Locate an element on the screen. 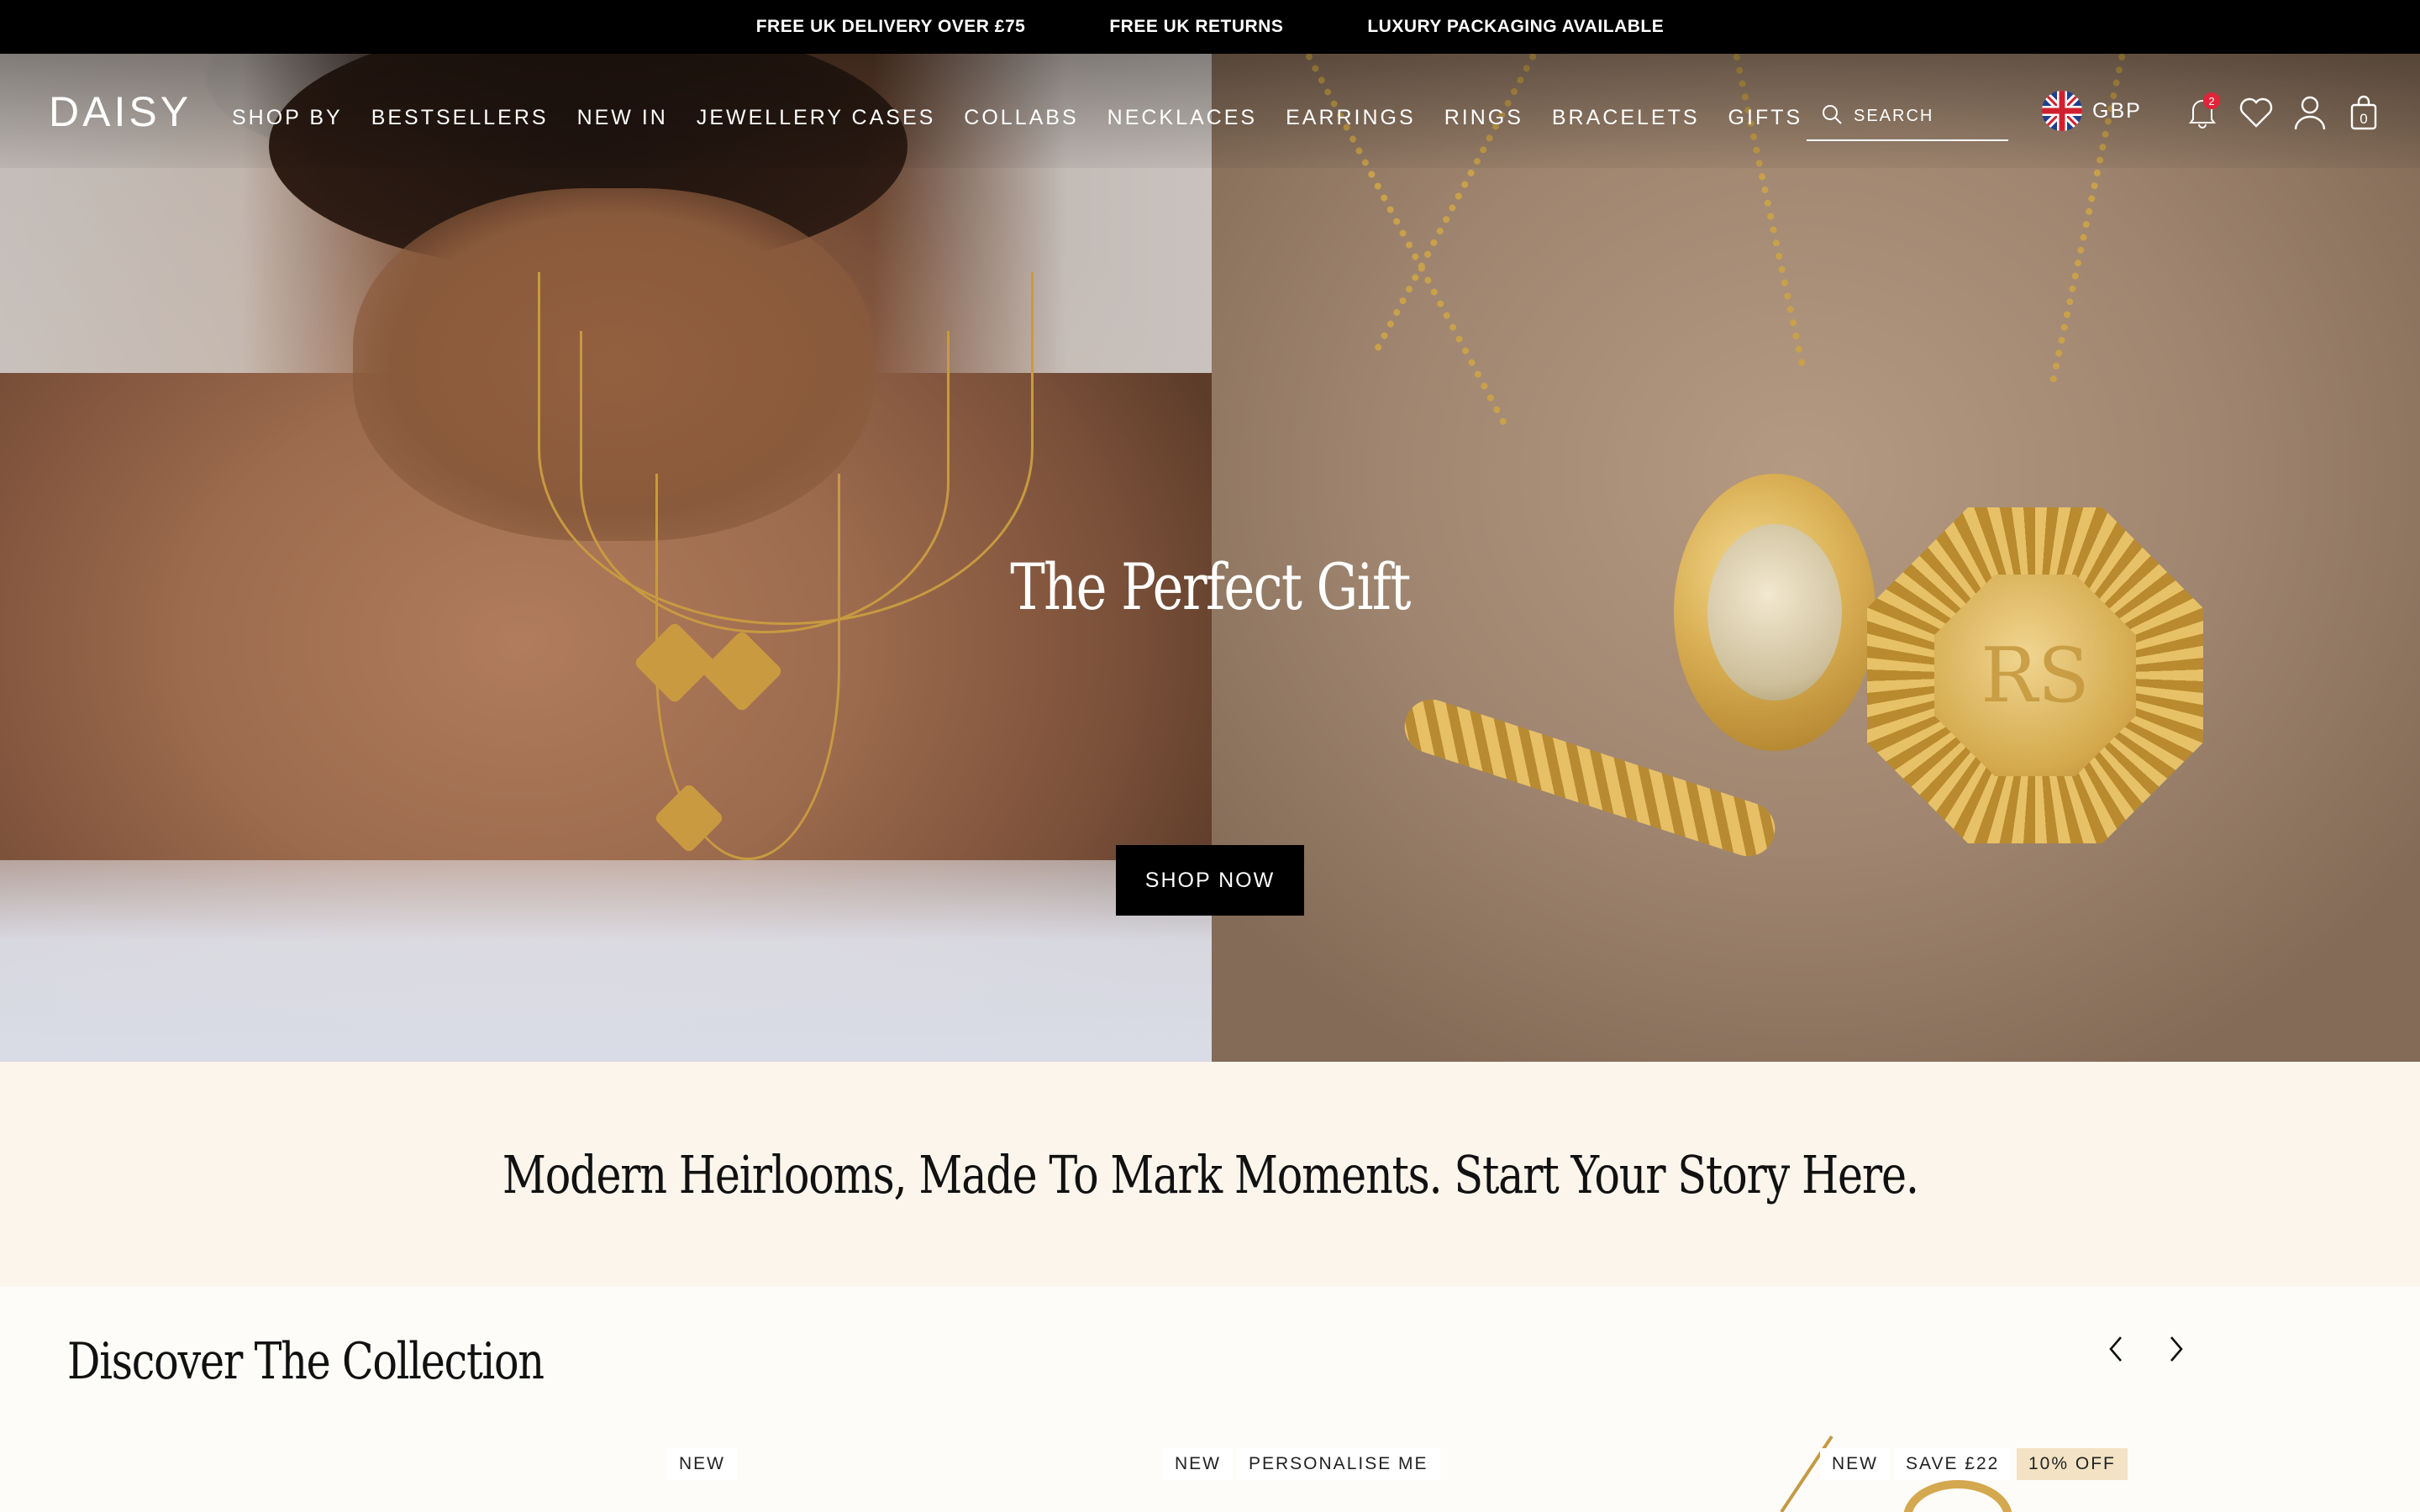 This screenshot has height=1512, width=2420. carousel-next-button is located at coordinates (2176, 1351).